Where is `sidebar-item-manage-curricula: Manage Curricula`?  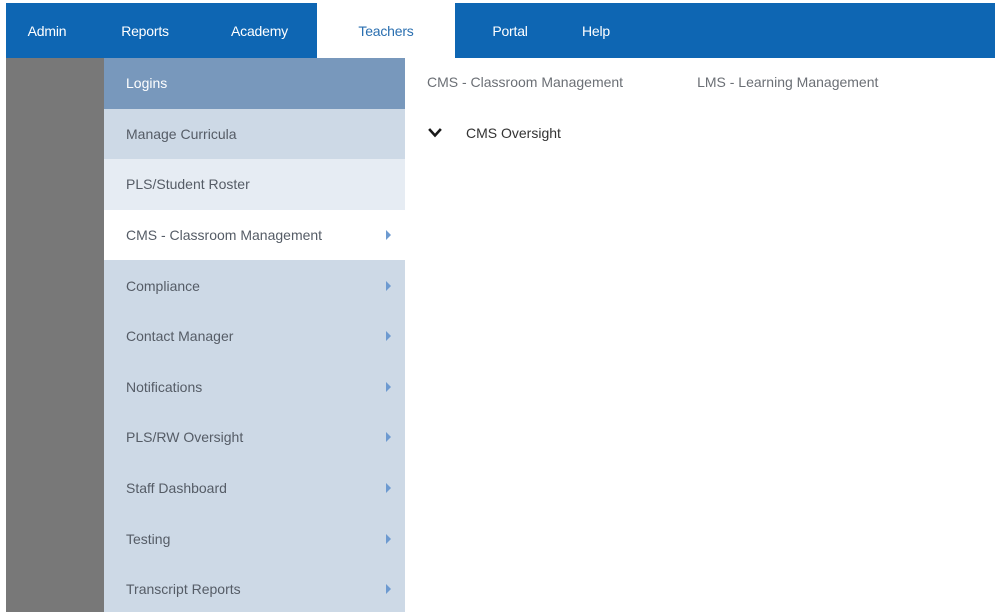
sidebar-item-manage-curricula: Manage Curricula is located at coordinates (254, 134).